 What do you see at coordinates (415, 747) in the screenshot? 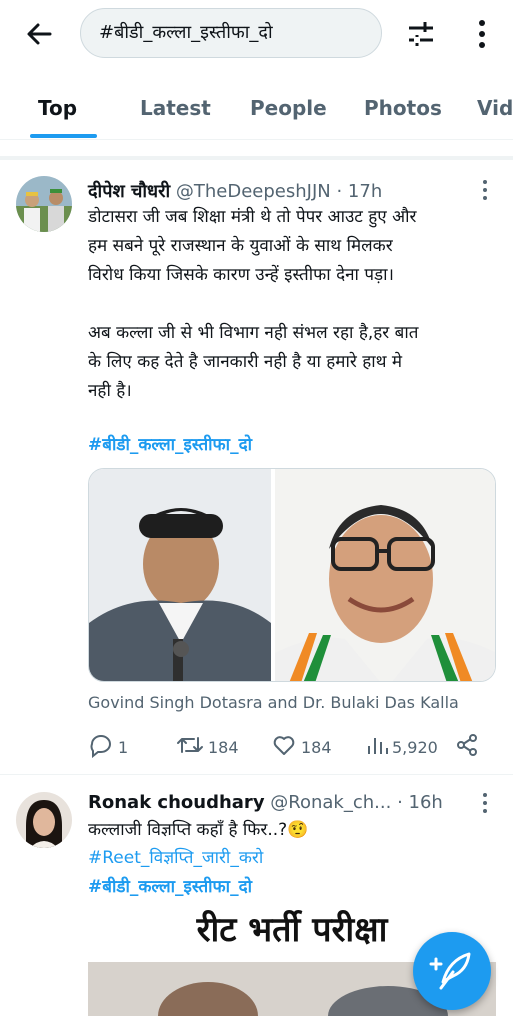
I see `view-count: 5,920` at bounding box center [415, 747].